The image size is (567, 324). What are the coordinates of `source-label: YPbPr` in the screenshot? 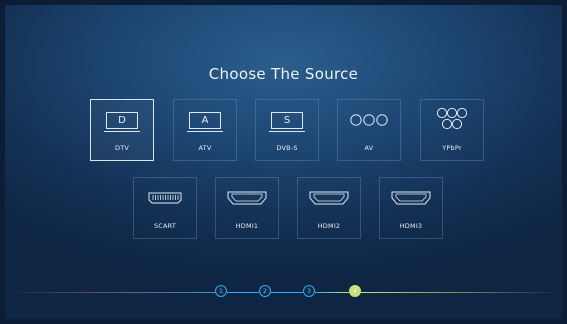 It's located at (452, 148).